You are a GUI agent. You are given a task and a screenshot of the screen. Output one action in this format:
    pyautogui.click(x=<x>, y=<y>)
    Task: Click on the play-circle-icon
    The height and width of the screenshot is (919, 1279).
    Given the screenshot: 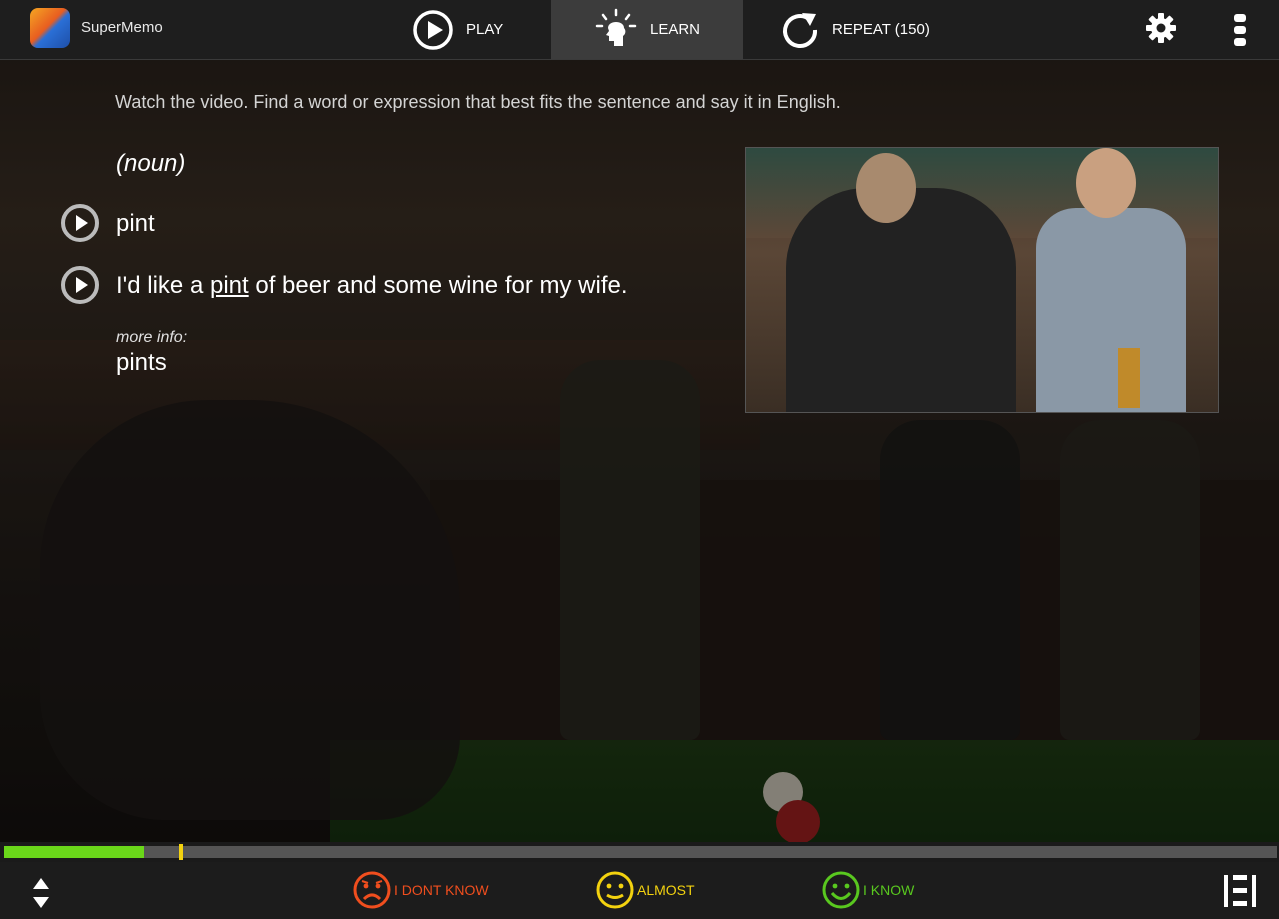 What is the action you would take?
    pyautogui.click(x=433, y=29)
    